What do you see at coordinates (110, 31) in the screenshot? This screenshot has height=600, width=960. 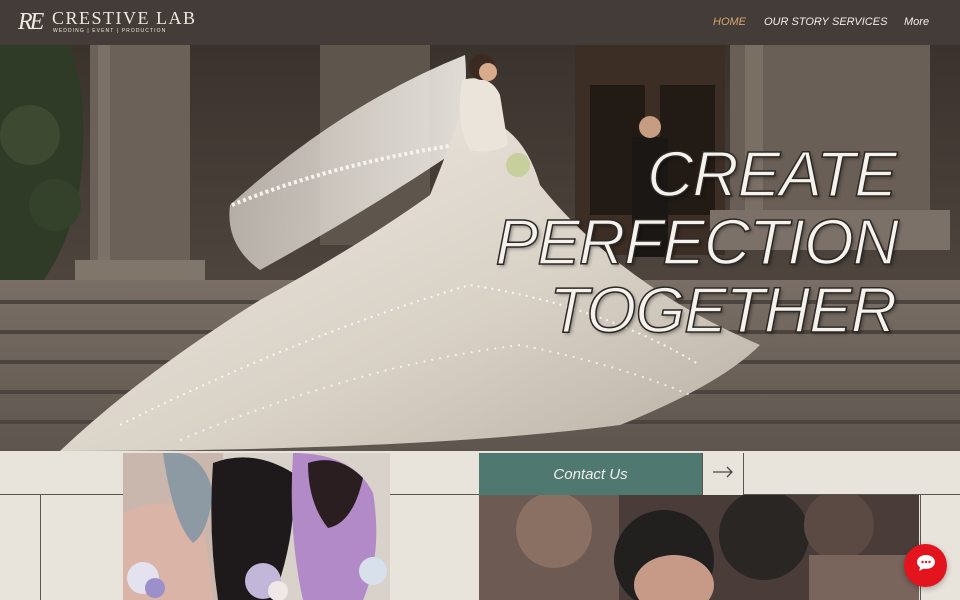 I see `logo-tagline: WEDDING | EVENT | PRODUCTION` at bounding box center [110, 31].